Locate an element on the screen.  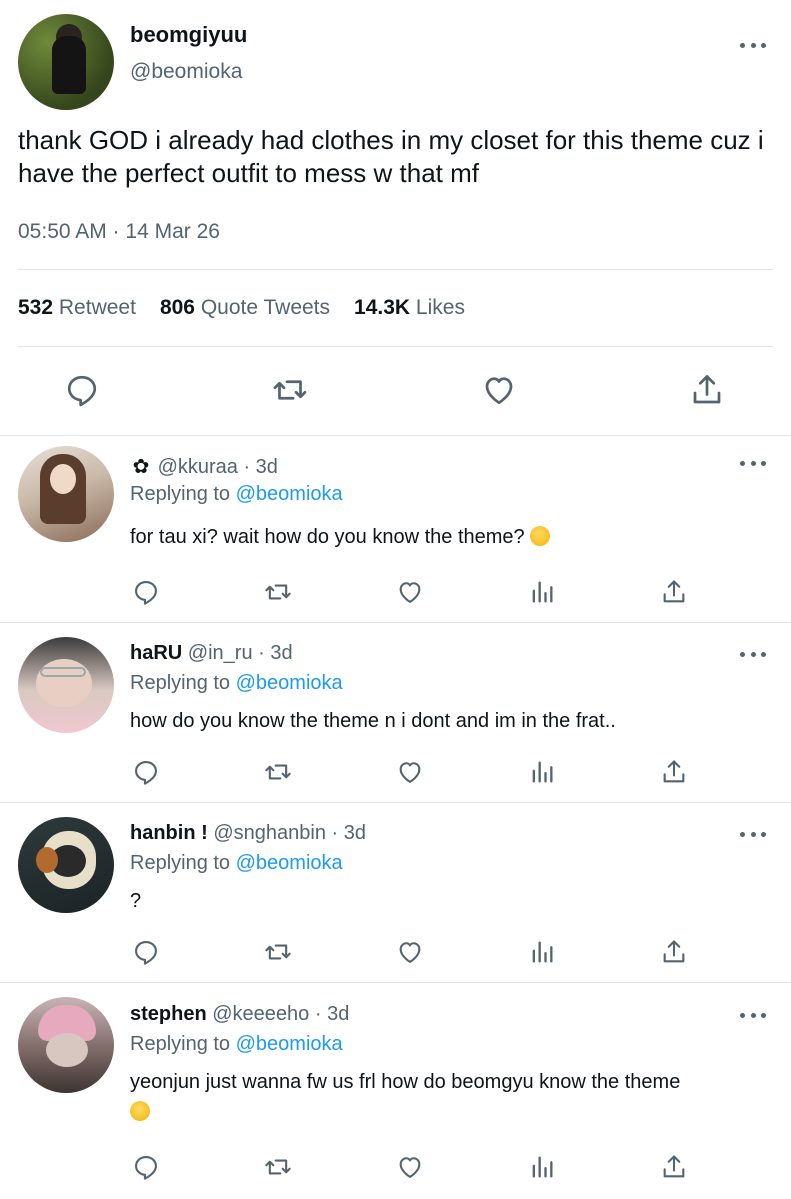
crying-face-emoji is located at coordinates (140, 1111).